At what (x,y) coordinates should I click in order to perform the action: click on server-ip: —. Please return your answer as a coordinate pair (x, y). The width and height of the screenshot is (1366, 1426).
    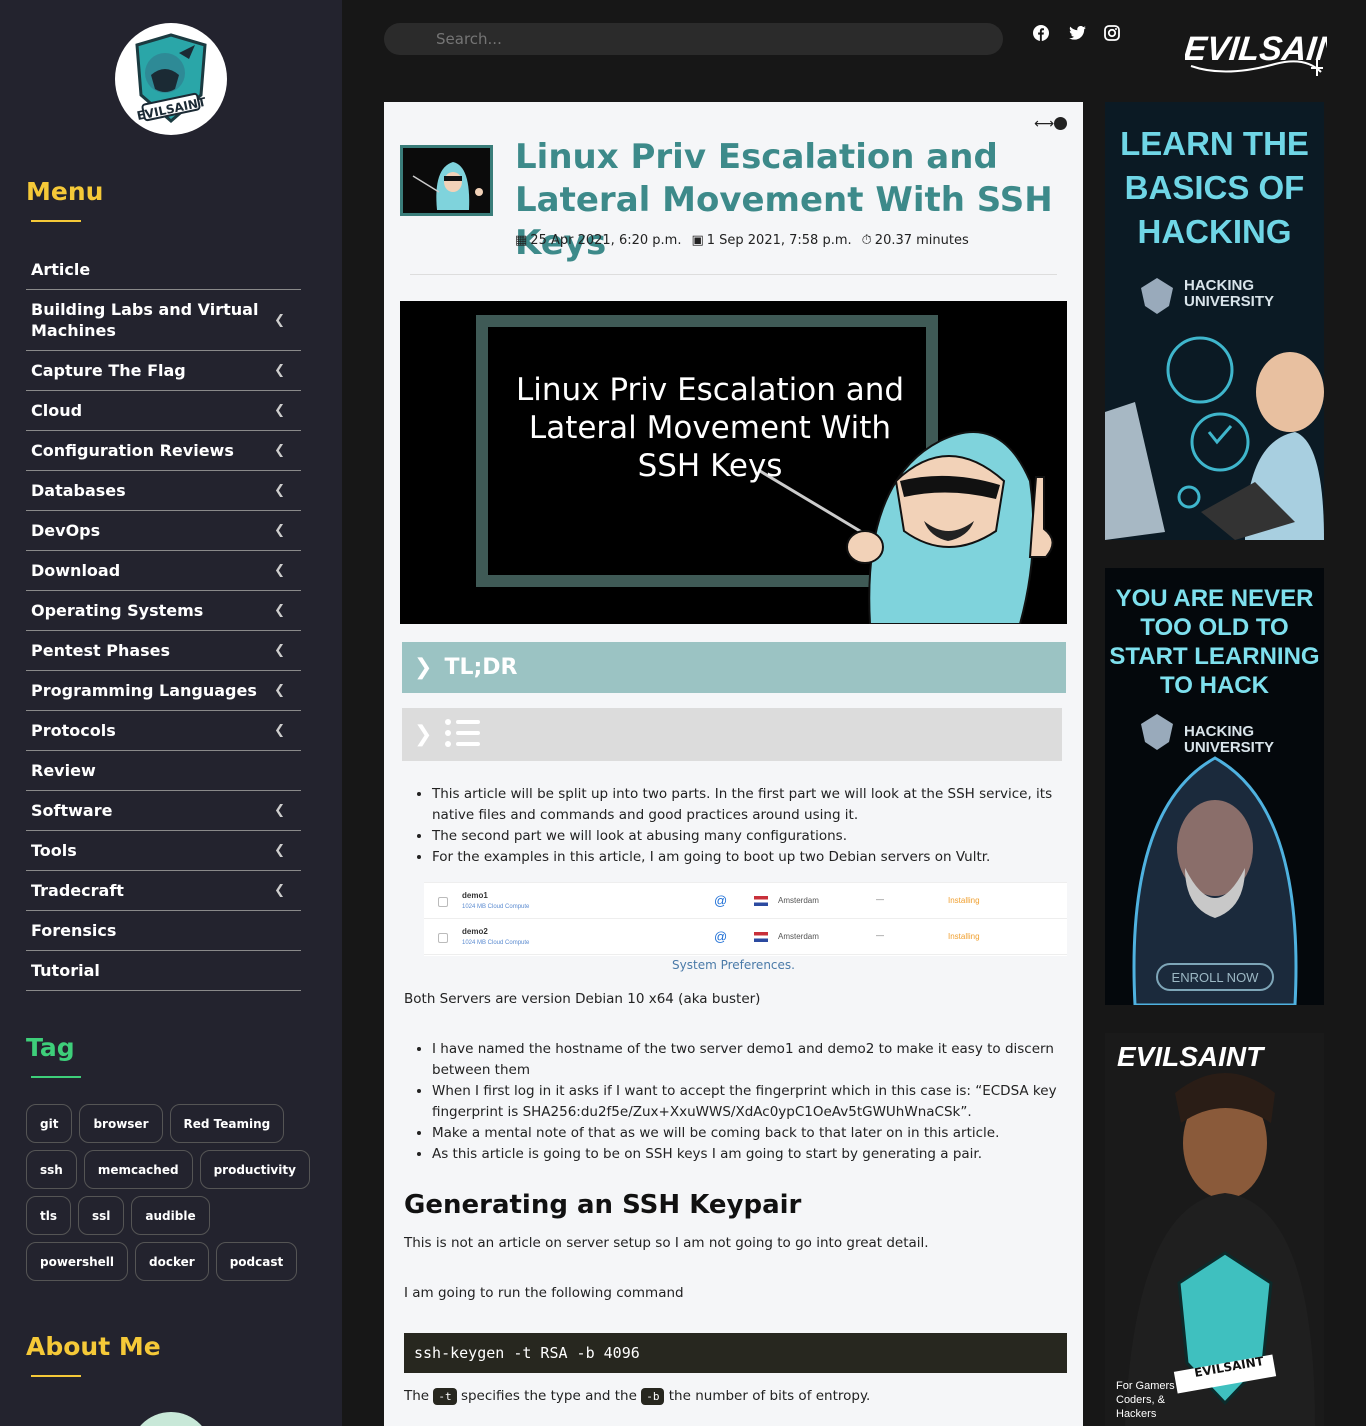
    Looking at the image, I should click on (880, 899).